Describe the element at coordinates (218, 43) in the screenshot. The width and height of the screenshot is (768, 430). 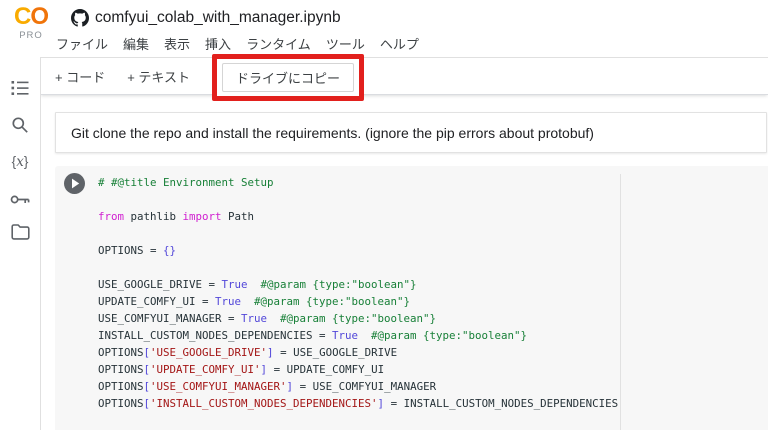
I see `menu-item-insert: 挿入` at that location.